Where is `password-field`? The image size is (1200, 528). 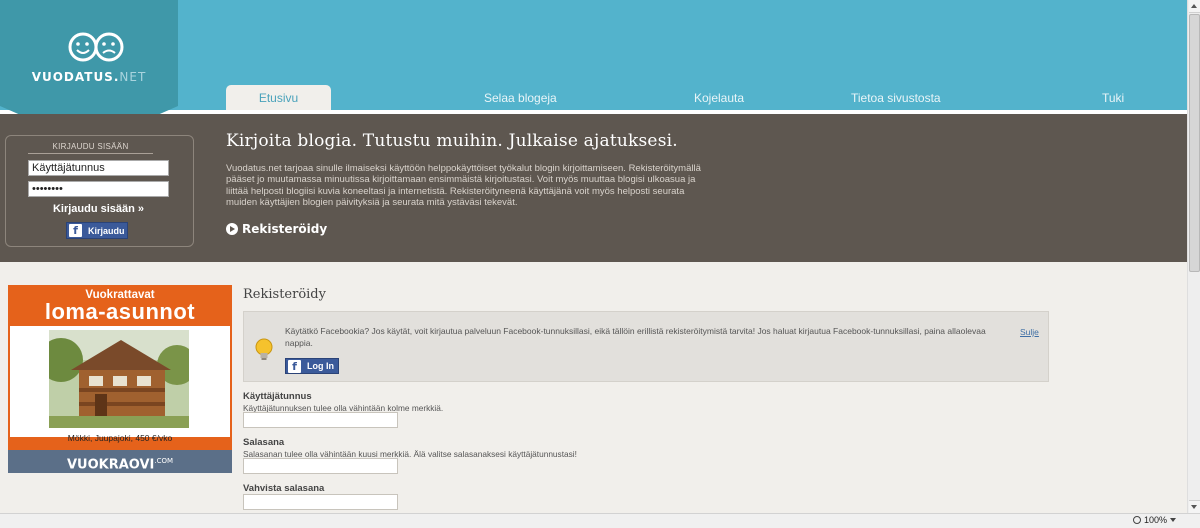 password-field is located at coordinates (320, 466).